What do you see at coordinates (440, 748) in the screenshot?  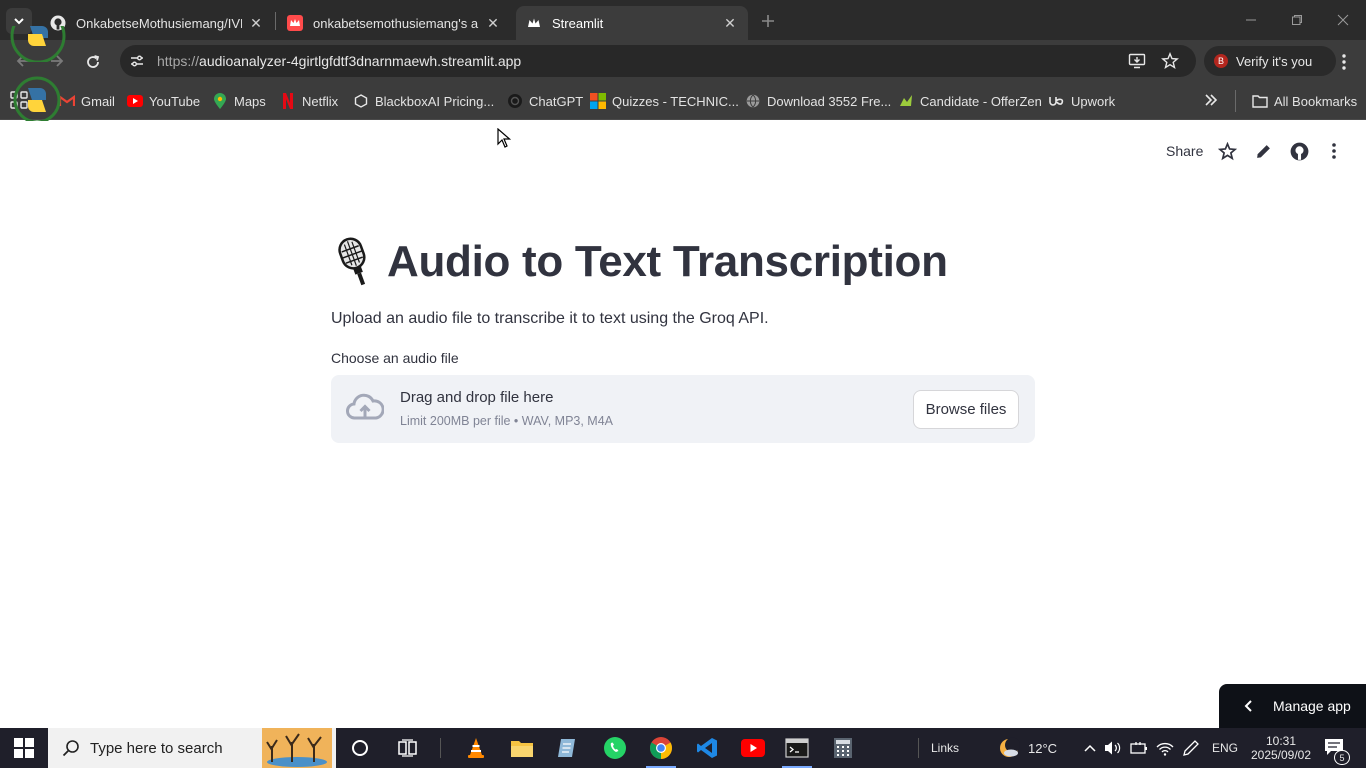 I see `taskbar-divider` at bounding box center [440, 748].